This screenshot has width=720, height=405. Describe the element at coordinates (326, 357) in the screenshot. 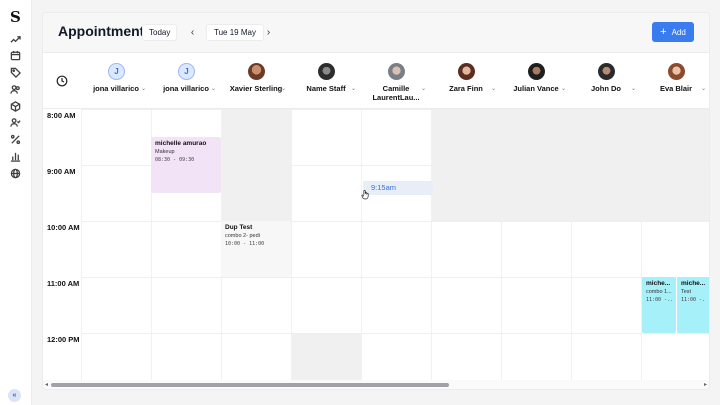

I see `unavailable-block` at that location.